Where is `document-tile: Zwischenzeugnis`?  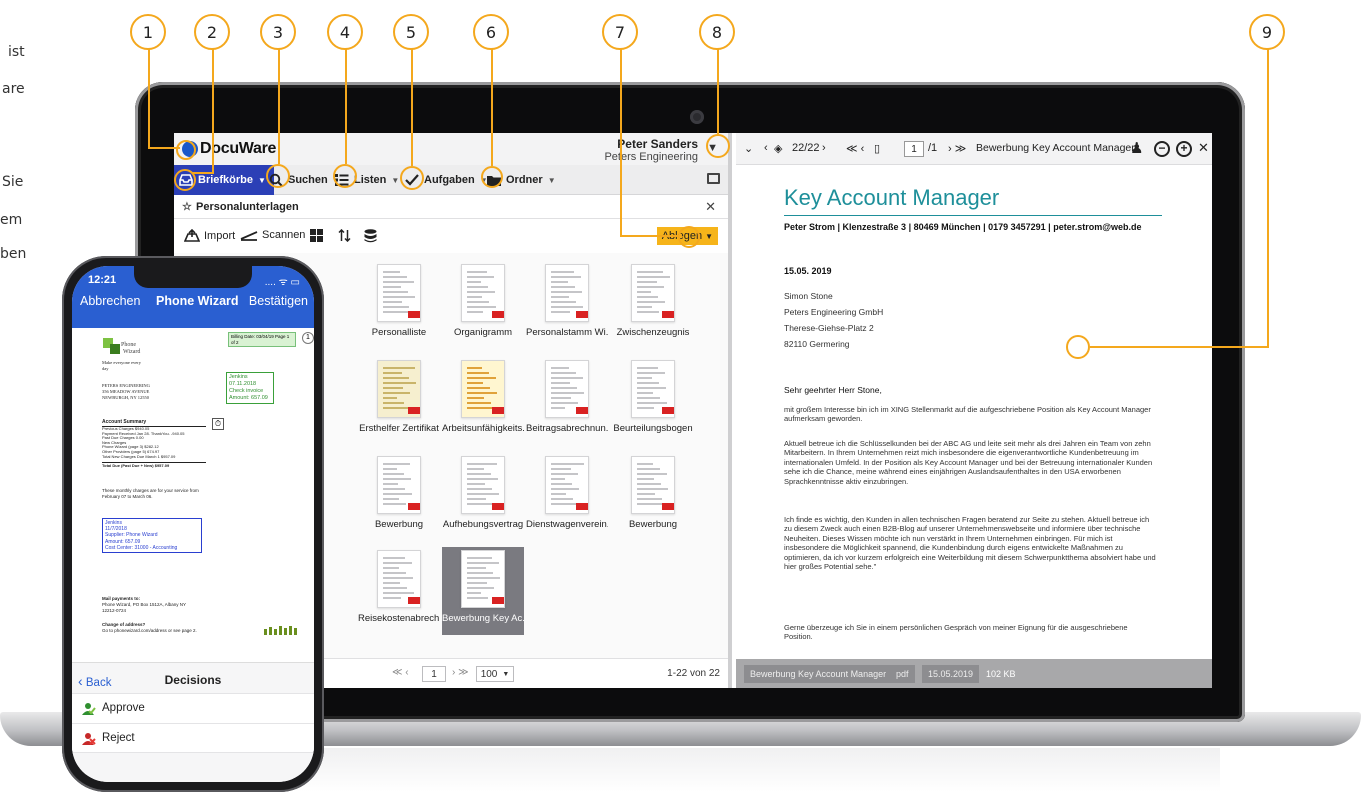
document-tile: Zwischenzeugnis is located at coordinates (653, 305).